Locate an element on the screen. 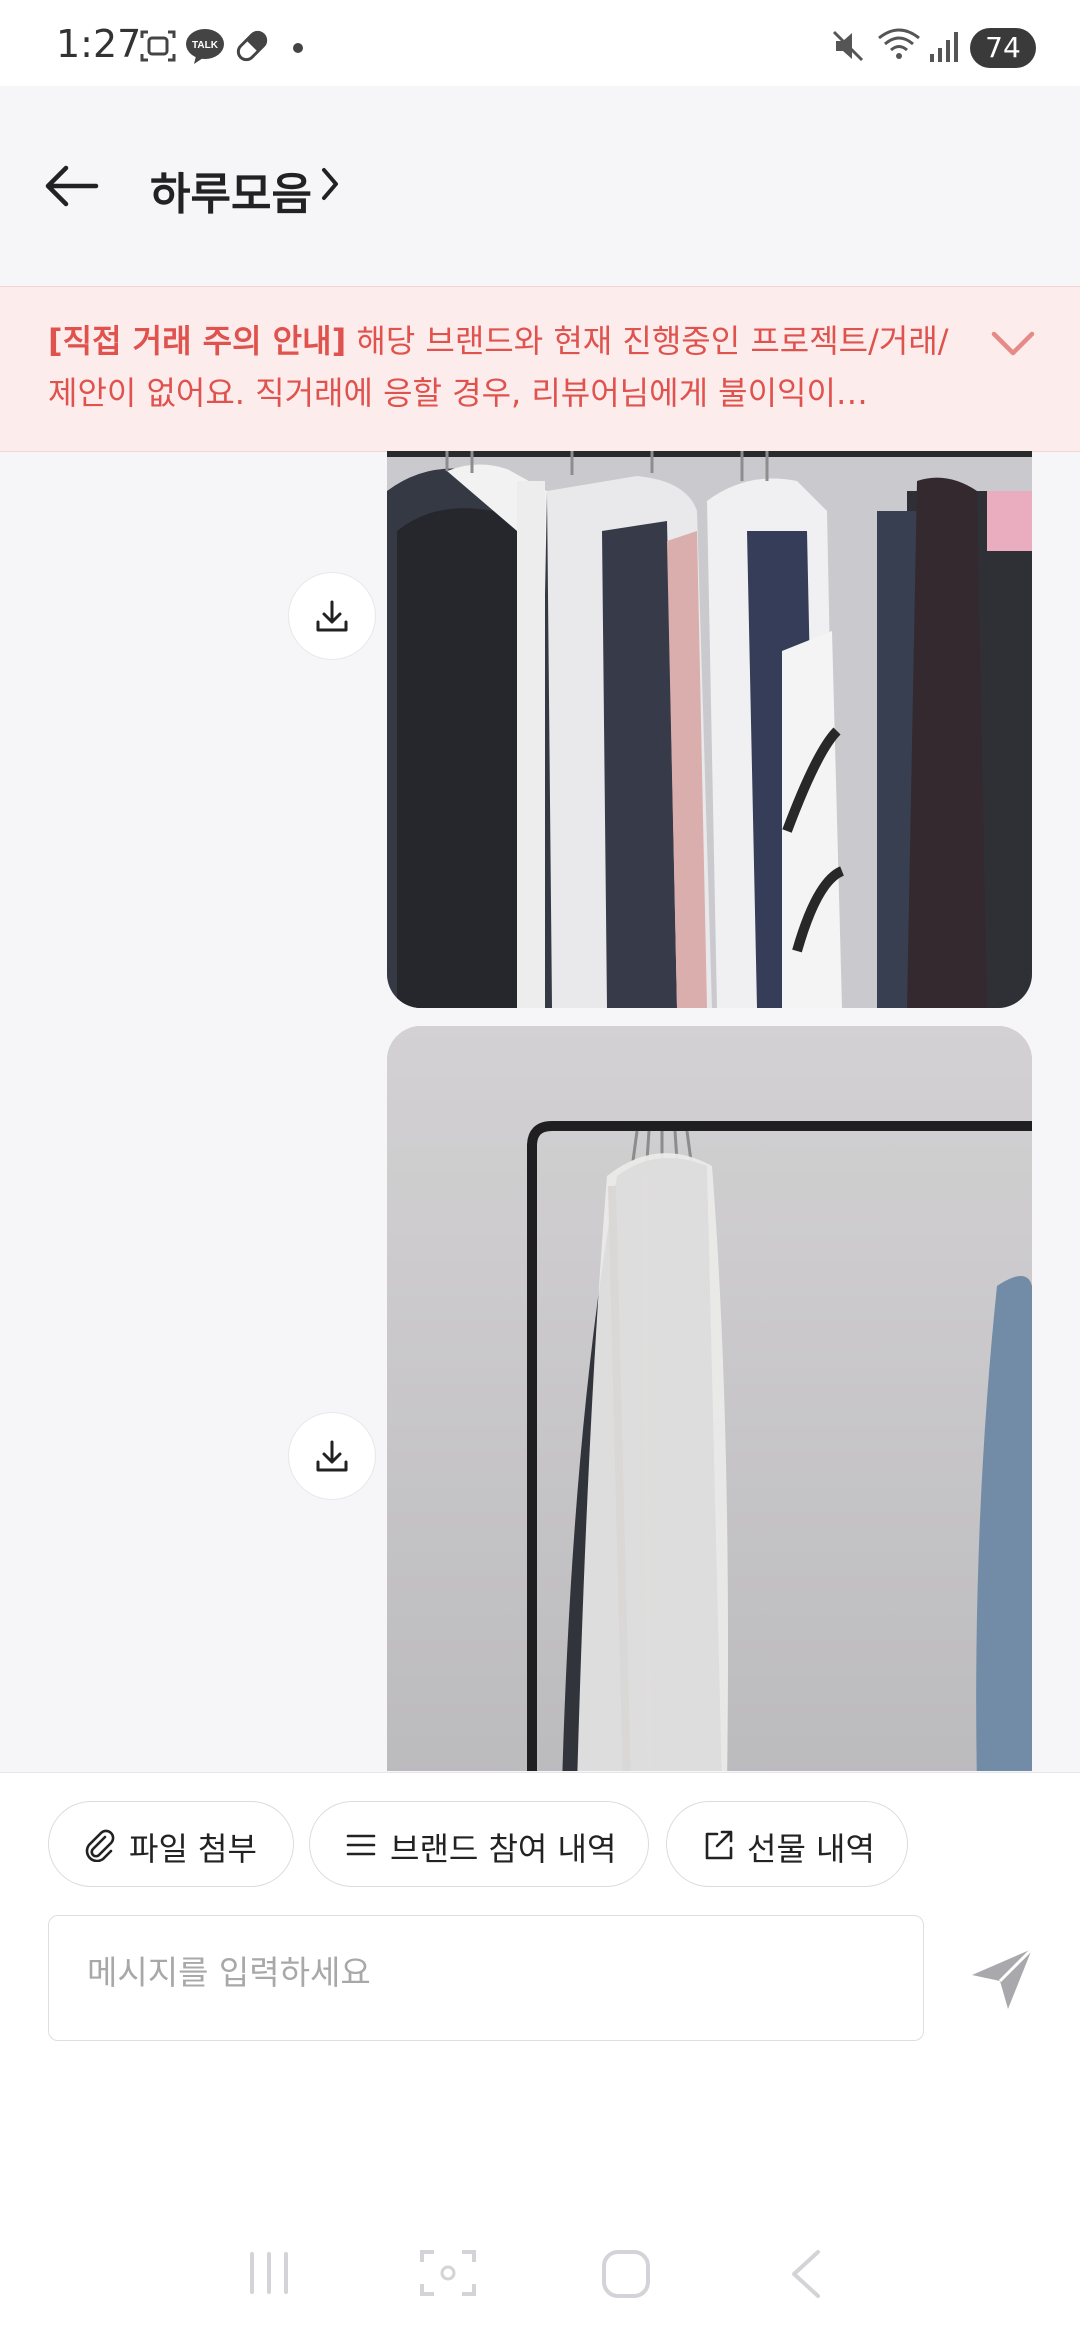 This screenshot has width=1080, height=2341. chevron-right-icon is located at coordinates (330, 184).